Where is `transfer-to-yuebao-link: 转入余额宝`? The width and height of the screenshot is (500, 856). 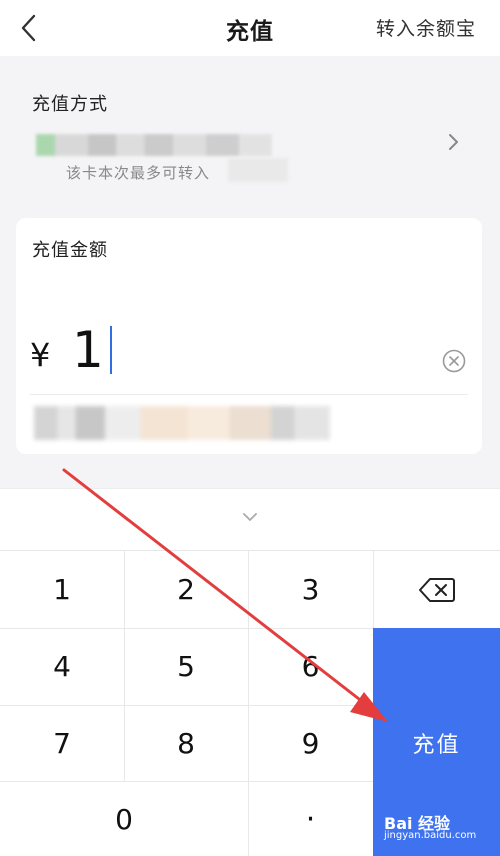 transfer-to-yuebao-link: 转入余额宝 is located at coordinates (426, 27).